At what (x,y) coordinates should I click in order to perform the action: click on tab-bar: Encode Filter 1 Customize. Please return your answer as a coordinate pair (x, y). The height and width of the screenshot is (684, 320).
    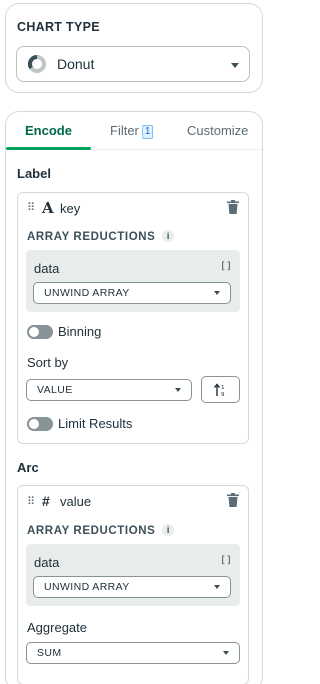
    Looking at the image, I should click on (134, 131).